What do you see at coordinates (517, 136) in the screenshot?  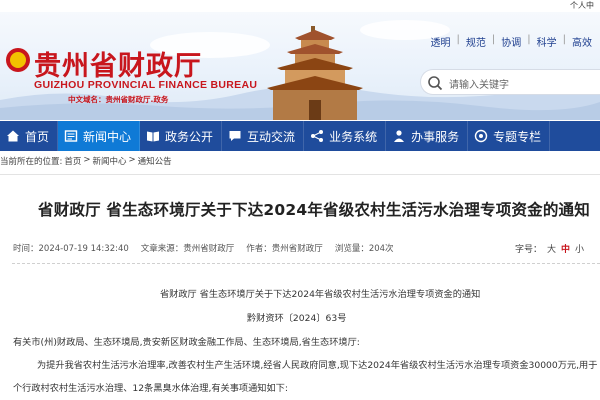 I see `nav-label: 专题专栏` at bounding box center [517, 136].